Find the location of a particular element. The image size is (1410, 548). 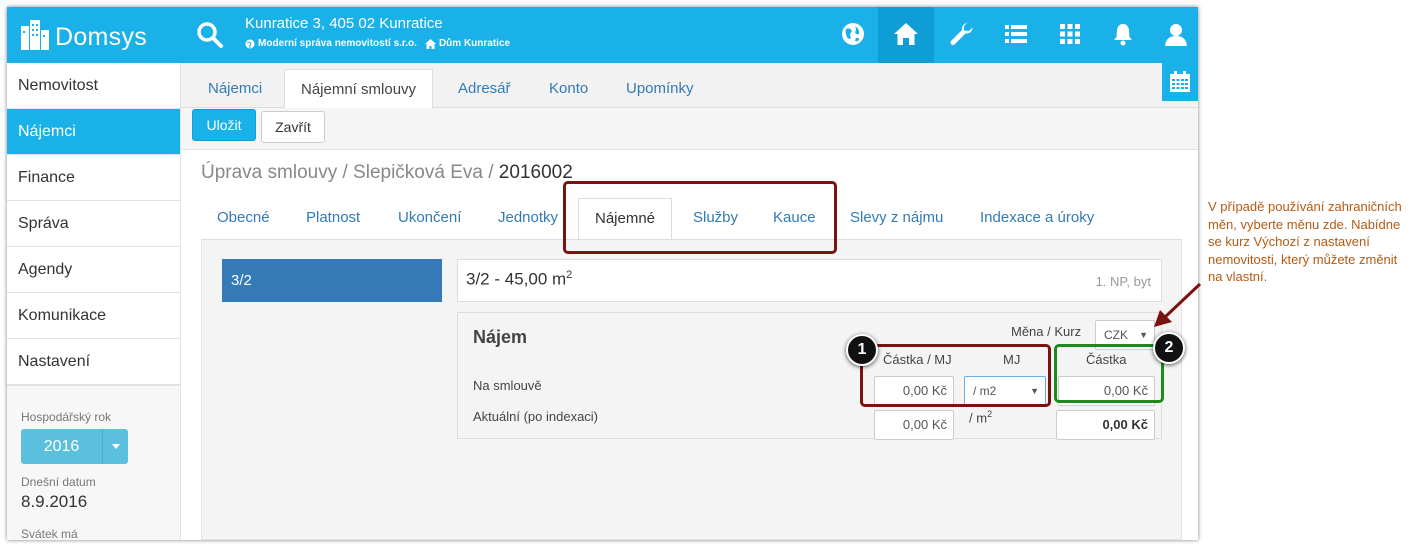

close-button: Zavřít is located at coordinates (293, 127).